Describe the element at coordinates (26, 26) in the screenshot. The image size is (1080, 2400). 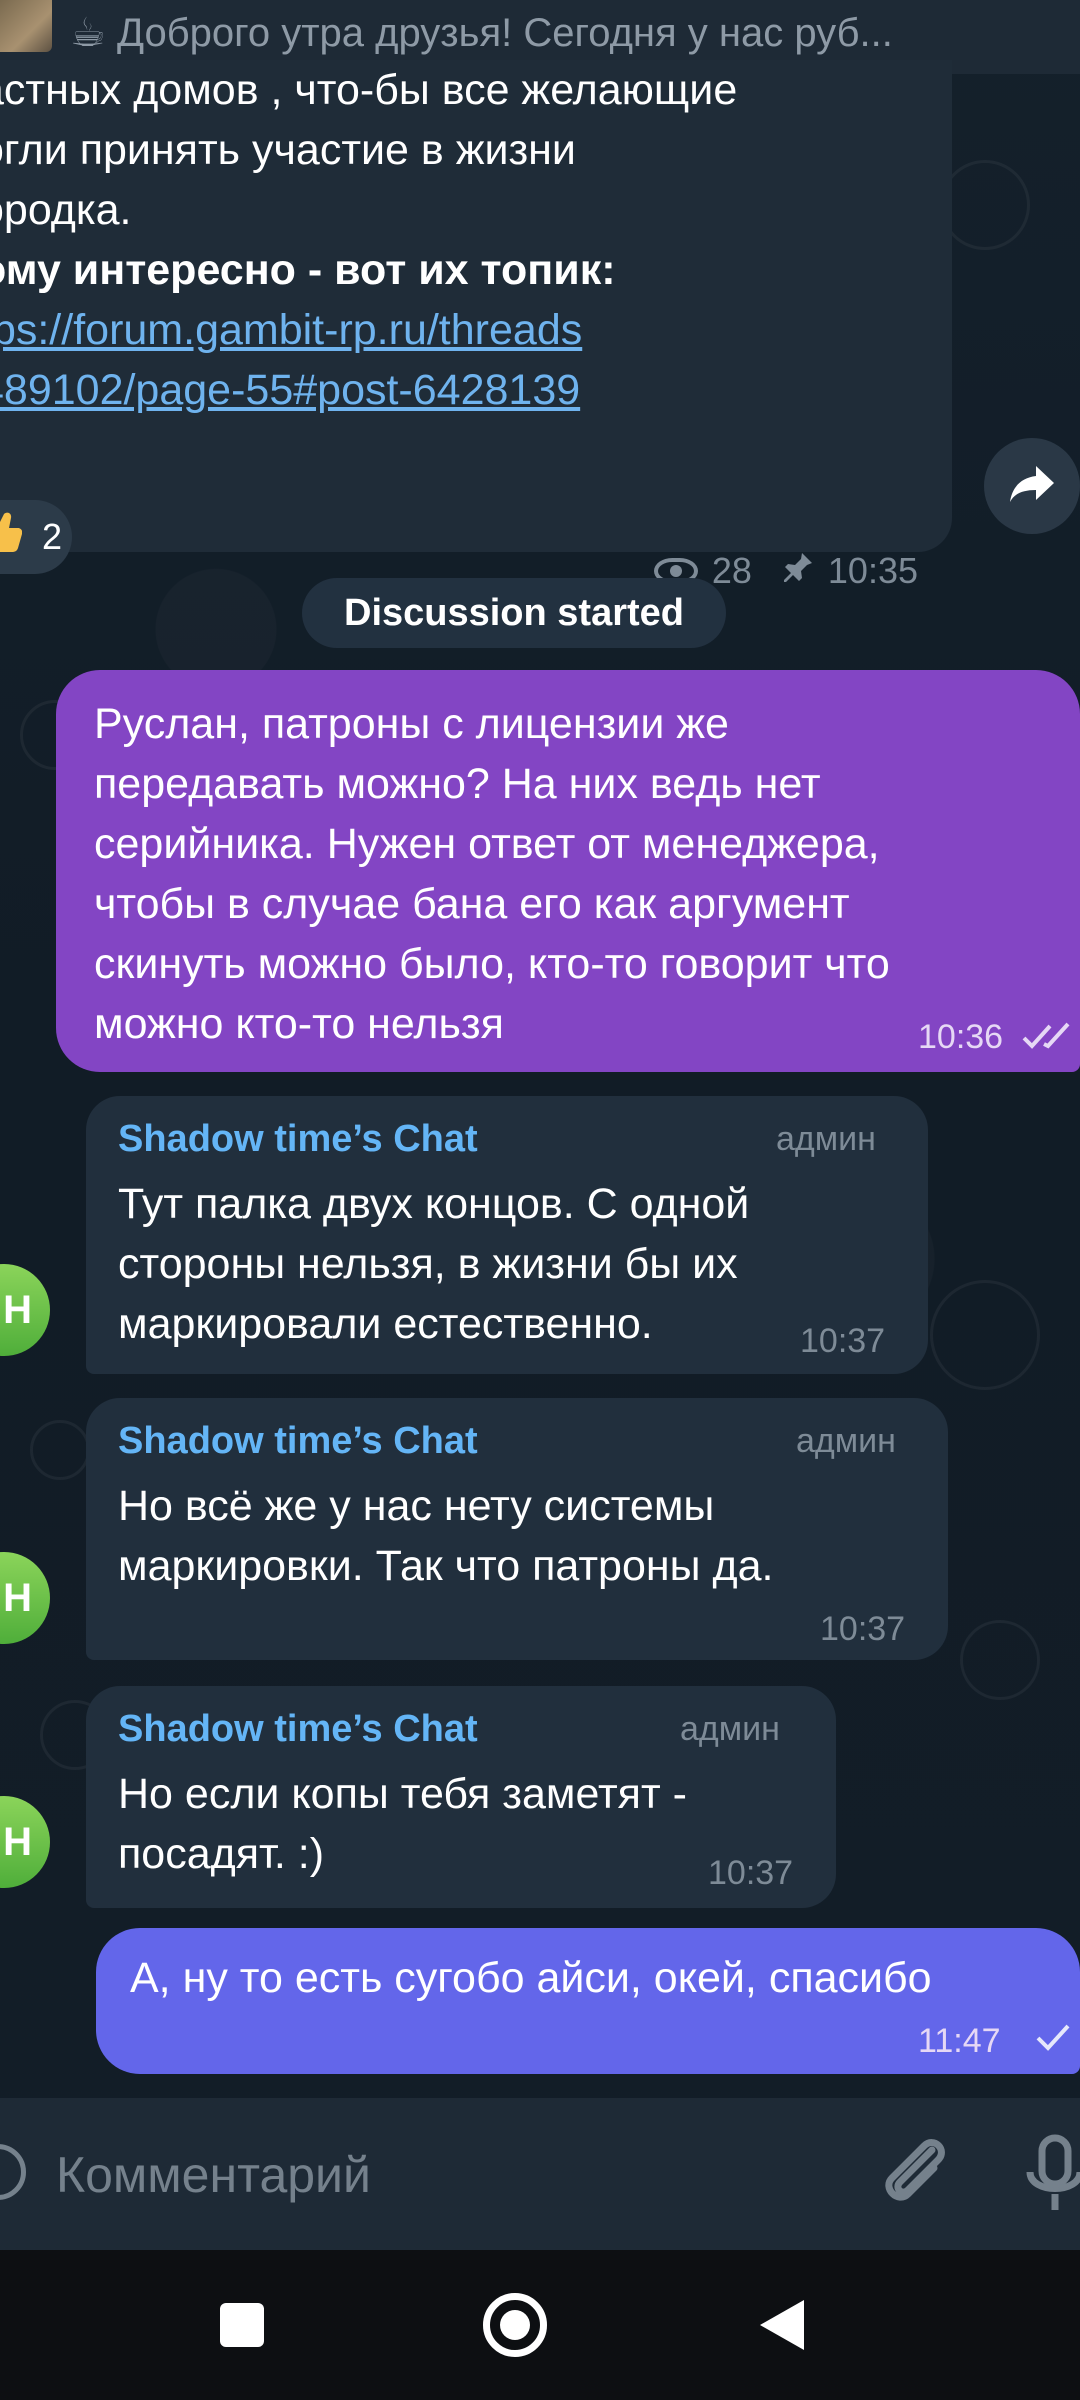
I see `pinned-thumbnail` at that location.